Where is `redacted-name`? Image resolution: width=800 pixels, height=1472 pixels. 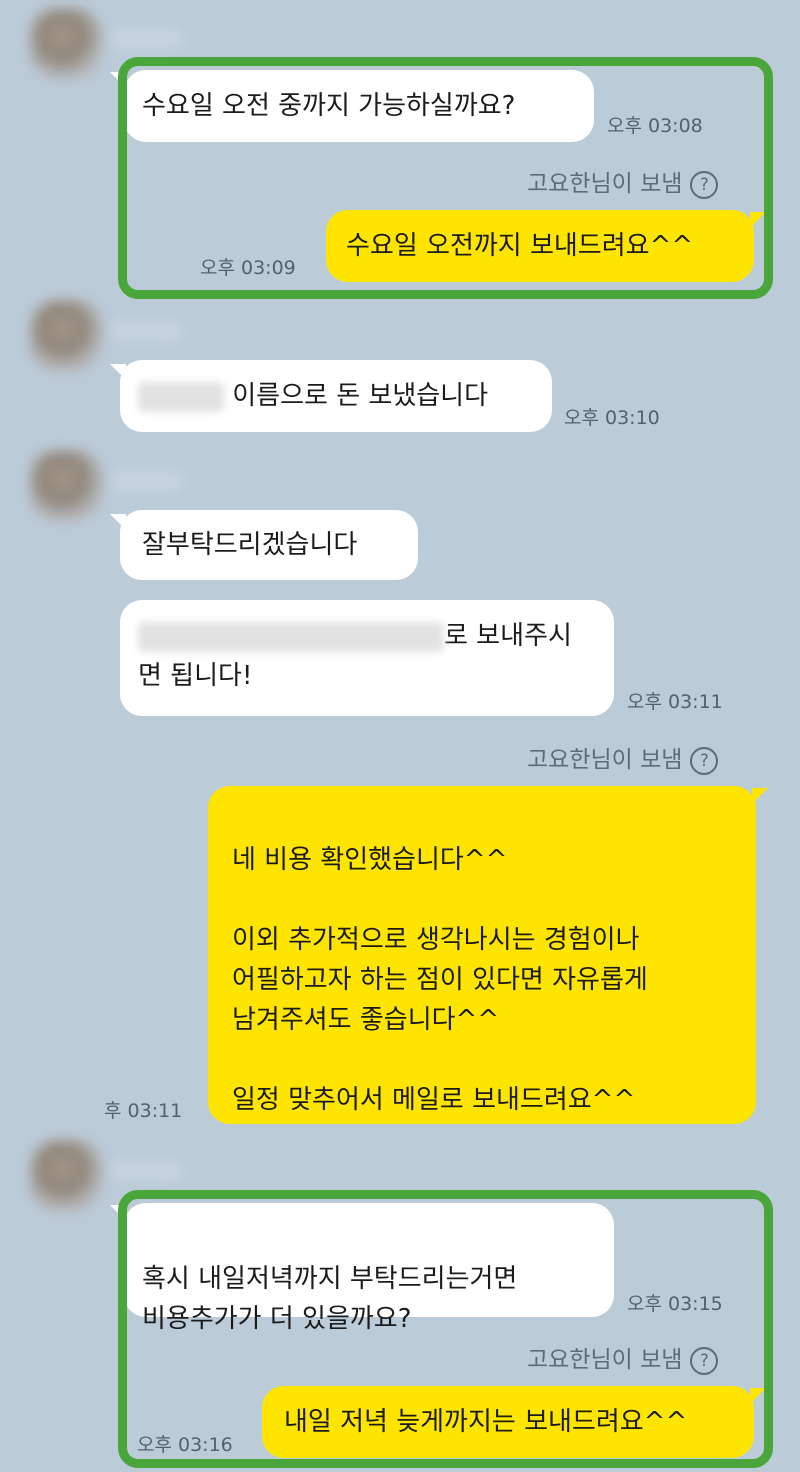 redacted-name is located at coordinates (181, 396).